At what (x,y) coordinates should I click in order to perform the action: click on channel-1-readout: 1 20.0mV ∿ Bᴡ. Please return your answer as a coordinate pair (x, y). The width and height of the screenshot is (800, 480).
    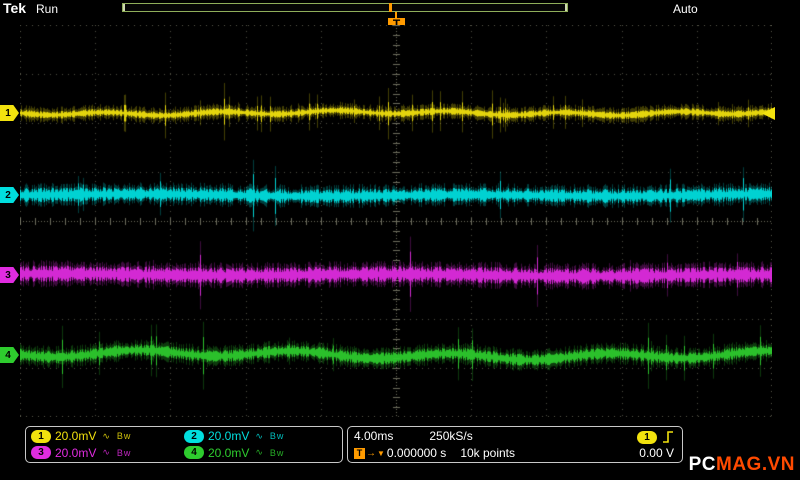
    Looking at the image, I should click on (107, 436).